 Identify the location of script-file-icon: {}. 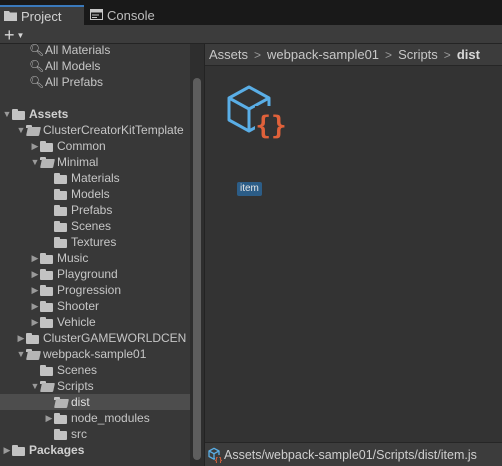
(215, 455).